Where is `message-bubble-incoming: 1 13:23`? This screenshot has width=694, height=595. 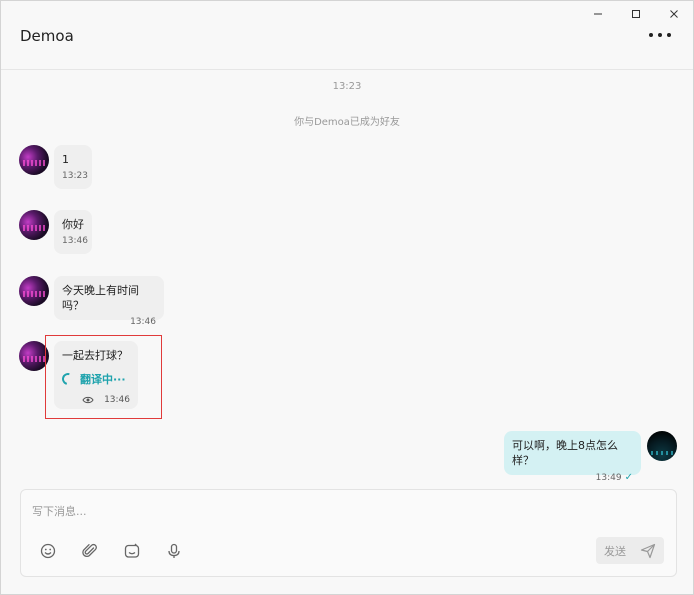 message-bubble-incoming: 1 13:23 is located at coordinates (73, 167).